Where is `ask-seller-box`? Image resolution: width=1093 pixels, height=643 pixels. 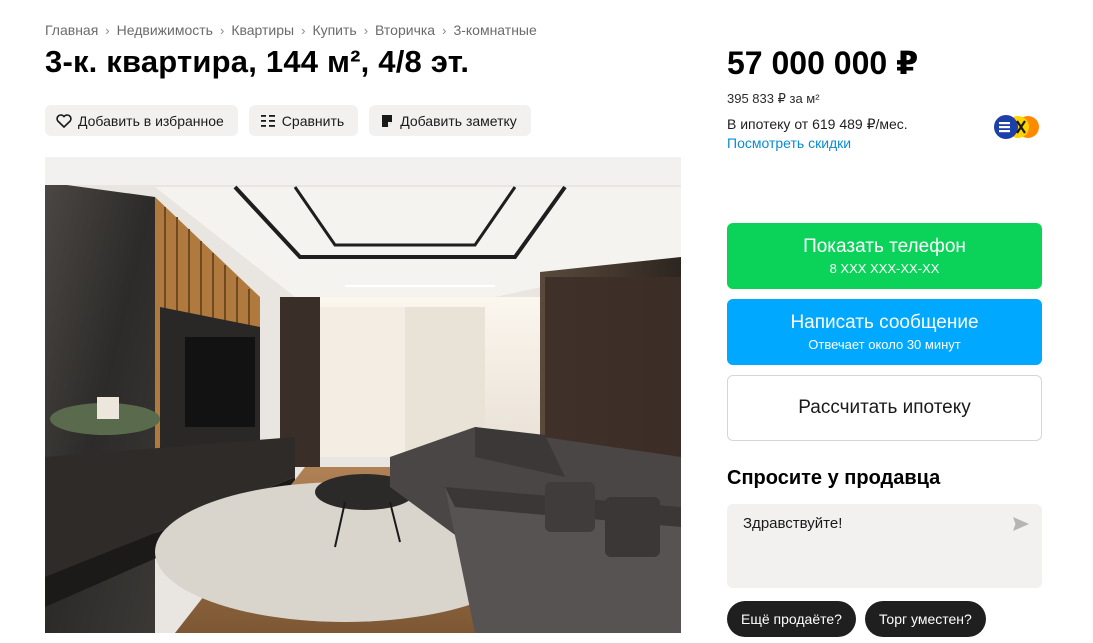 ask-seller-box is located at coordinates (884, 546).